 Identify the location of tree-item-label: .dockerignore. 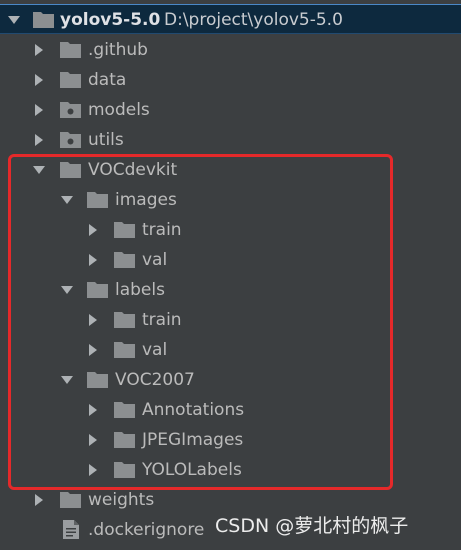
(146, 530).